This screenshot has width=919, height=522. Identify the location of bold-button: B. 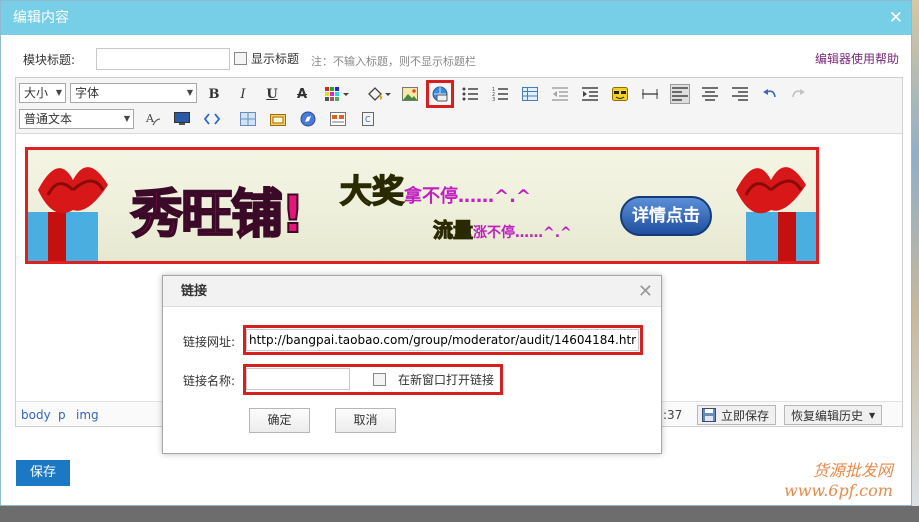
(214, 94).